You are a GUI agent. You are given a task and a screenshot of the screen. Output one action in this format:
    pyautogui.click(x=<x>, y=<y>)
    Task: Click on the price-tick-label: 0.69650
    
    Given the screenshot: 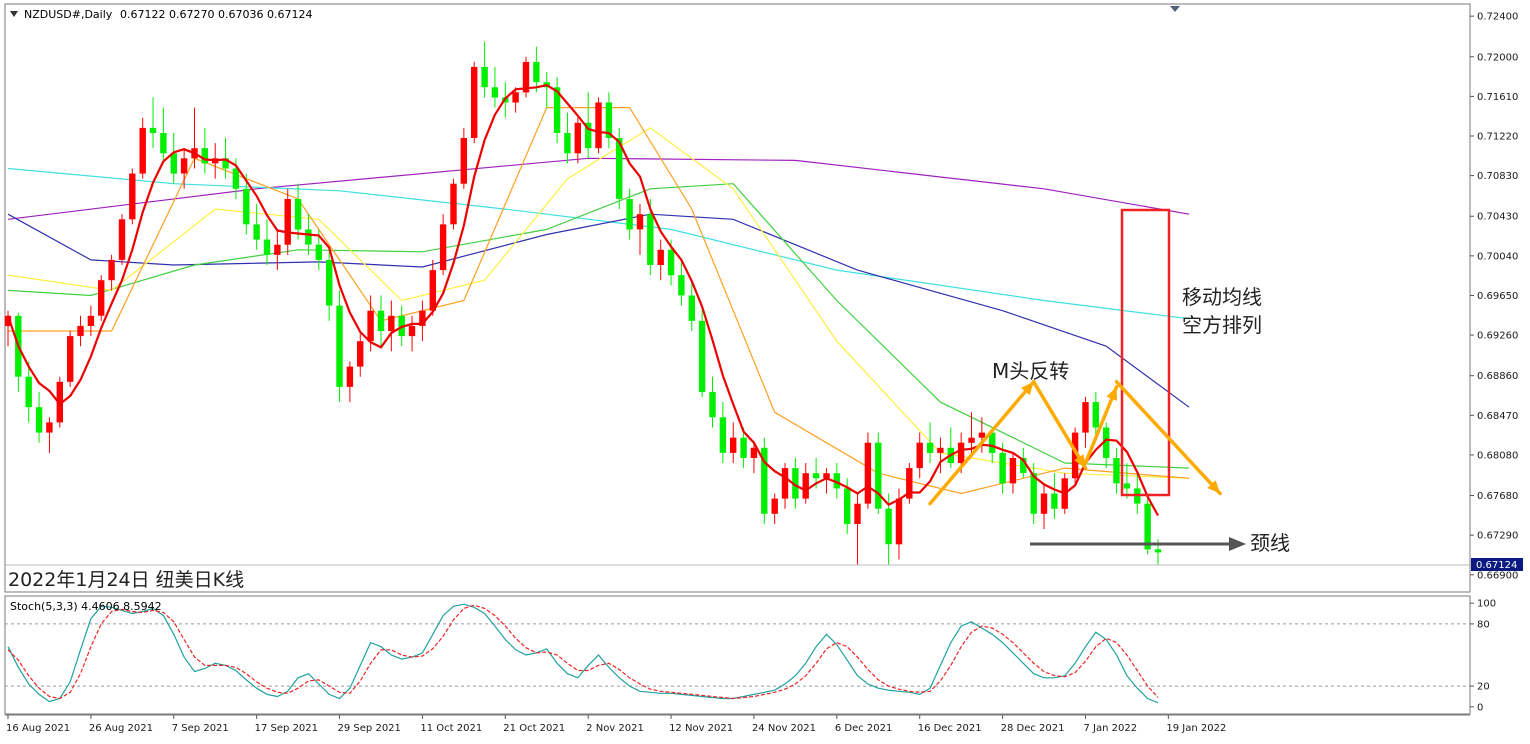 What is the action you would take?
    pyautogui.click(x=1497, y=296)
    